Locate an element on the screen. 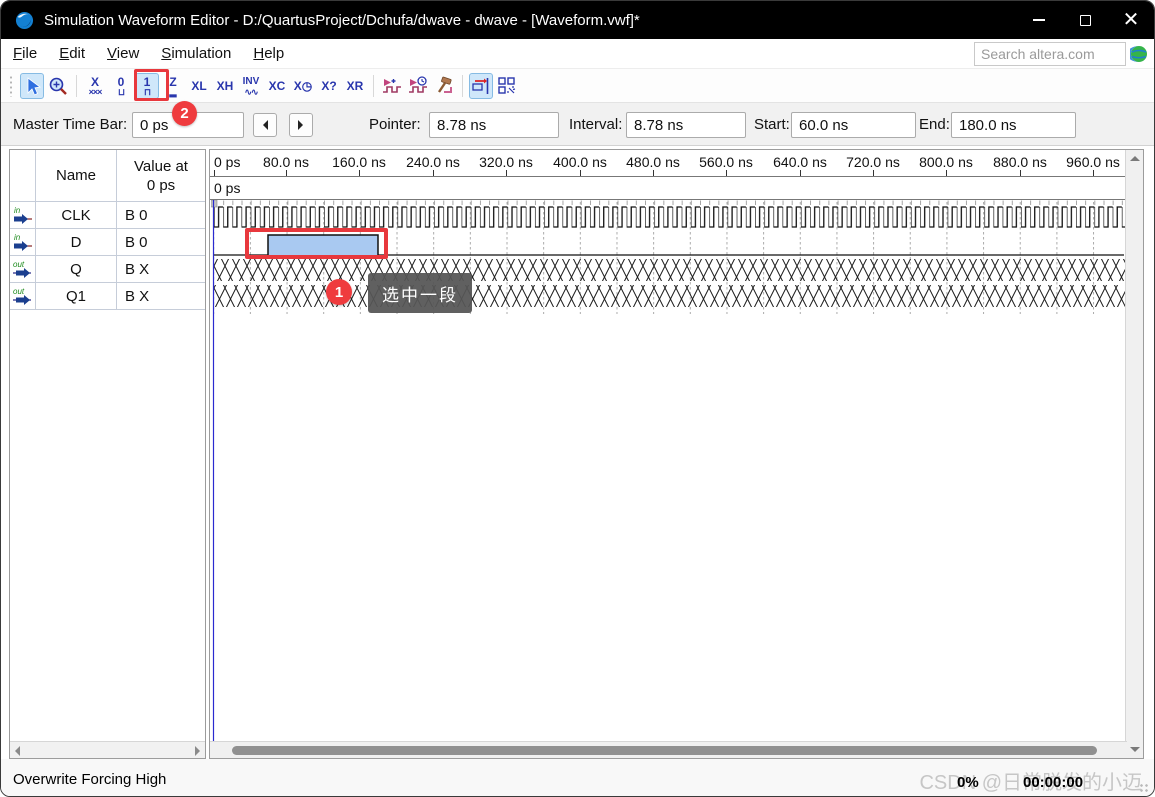 The width and height of the screenshot is (1155, 797). menu-bar: File Edit View Simulation Help is located at coordinates (577, 54).